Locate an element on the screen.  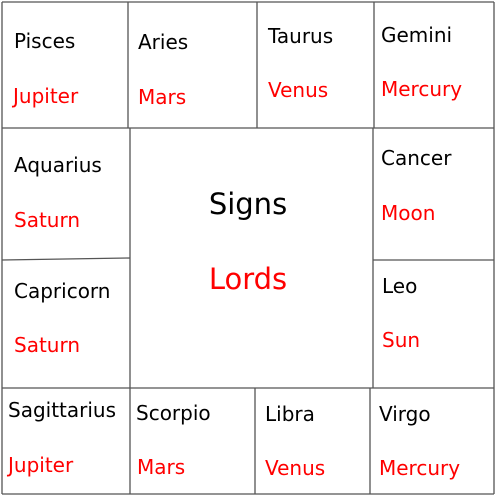
lord-label: Sun is located at coordinates (401, 340).